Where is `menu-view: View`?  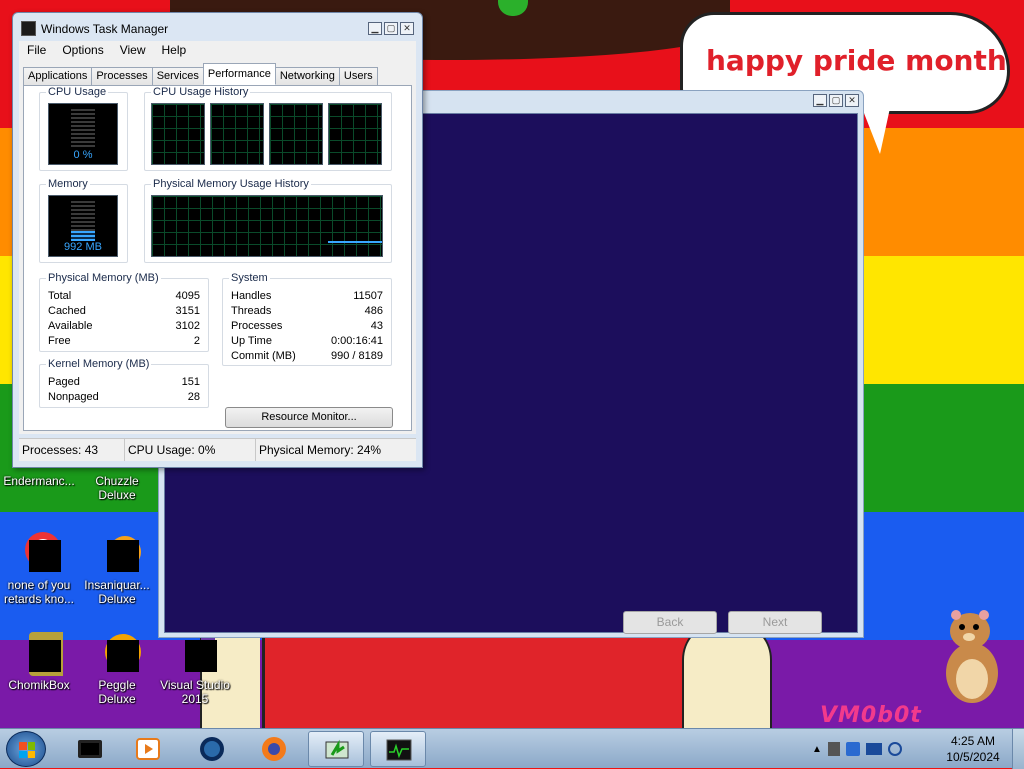
menu-view: View is located at coordinates (133, 51).